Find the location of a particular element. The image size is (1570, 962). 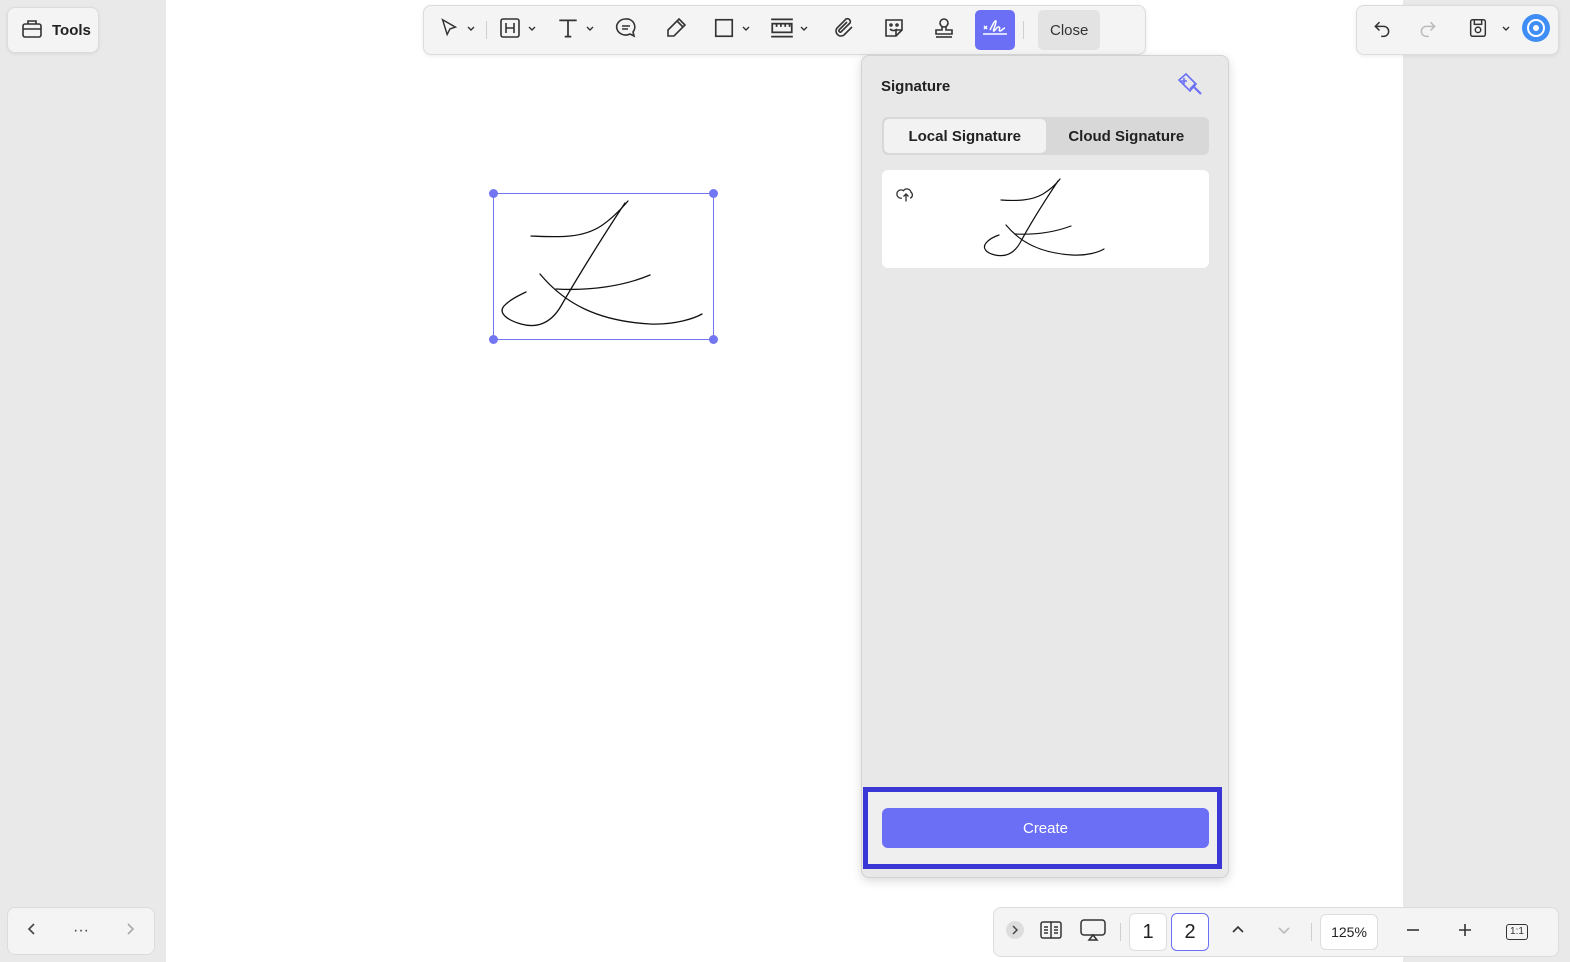

comment-icon is located at coordinates (626, 30).